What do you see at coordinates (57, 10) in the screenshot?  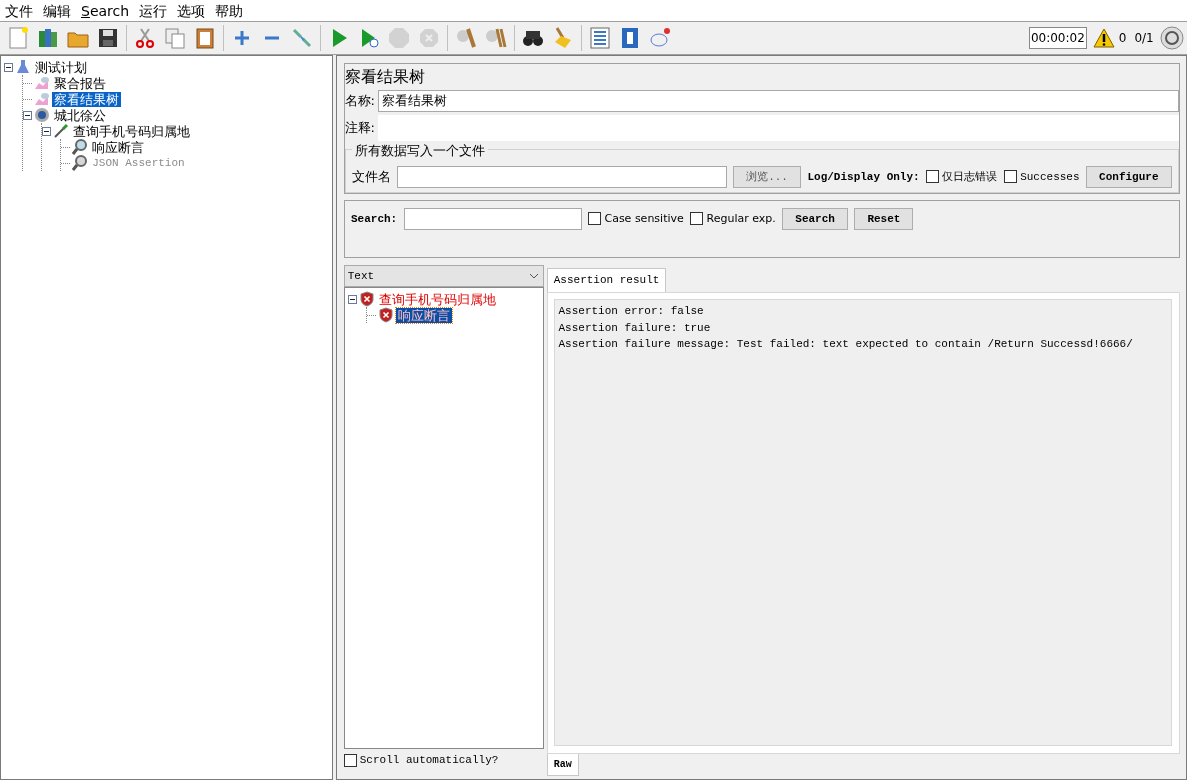 I see `menu-item: 编辑` at bounding box center [57, 10].